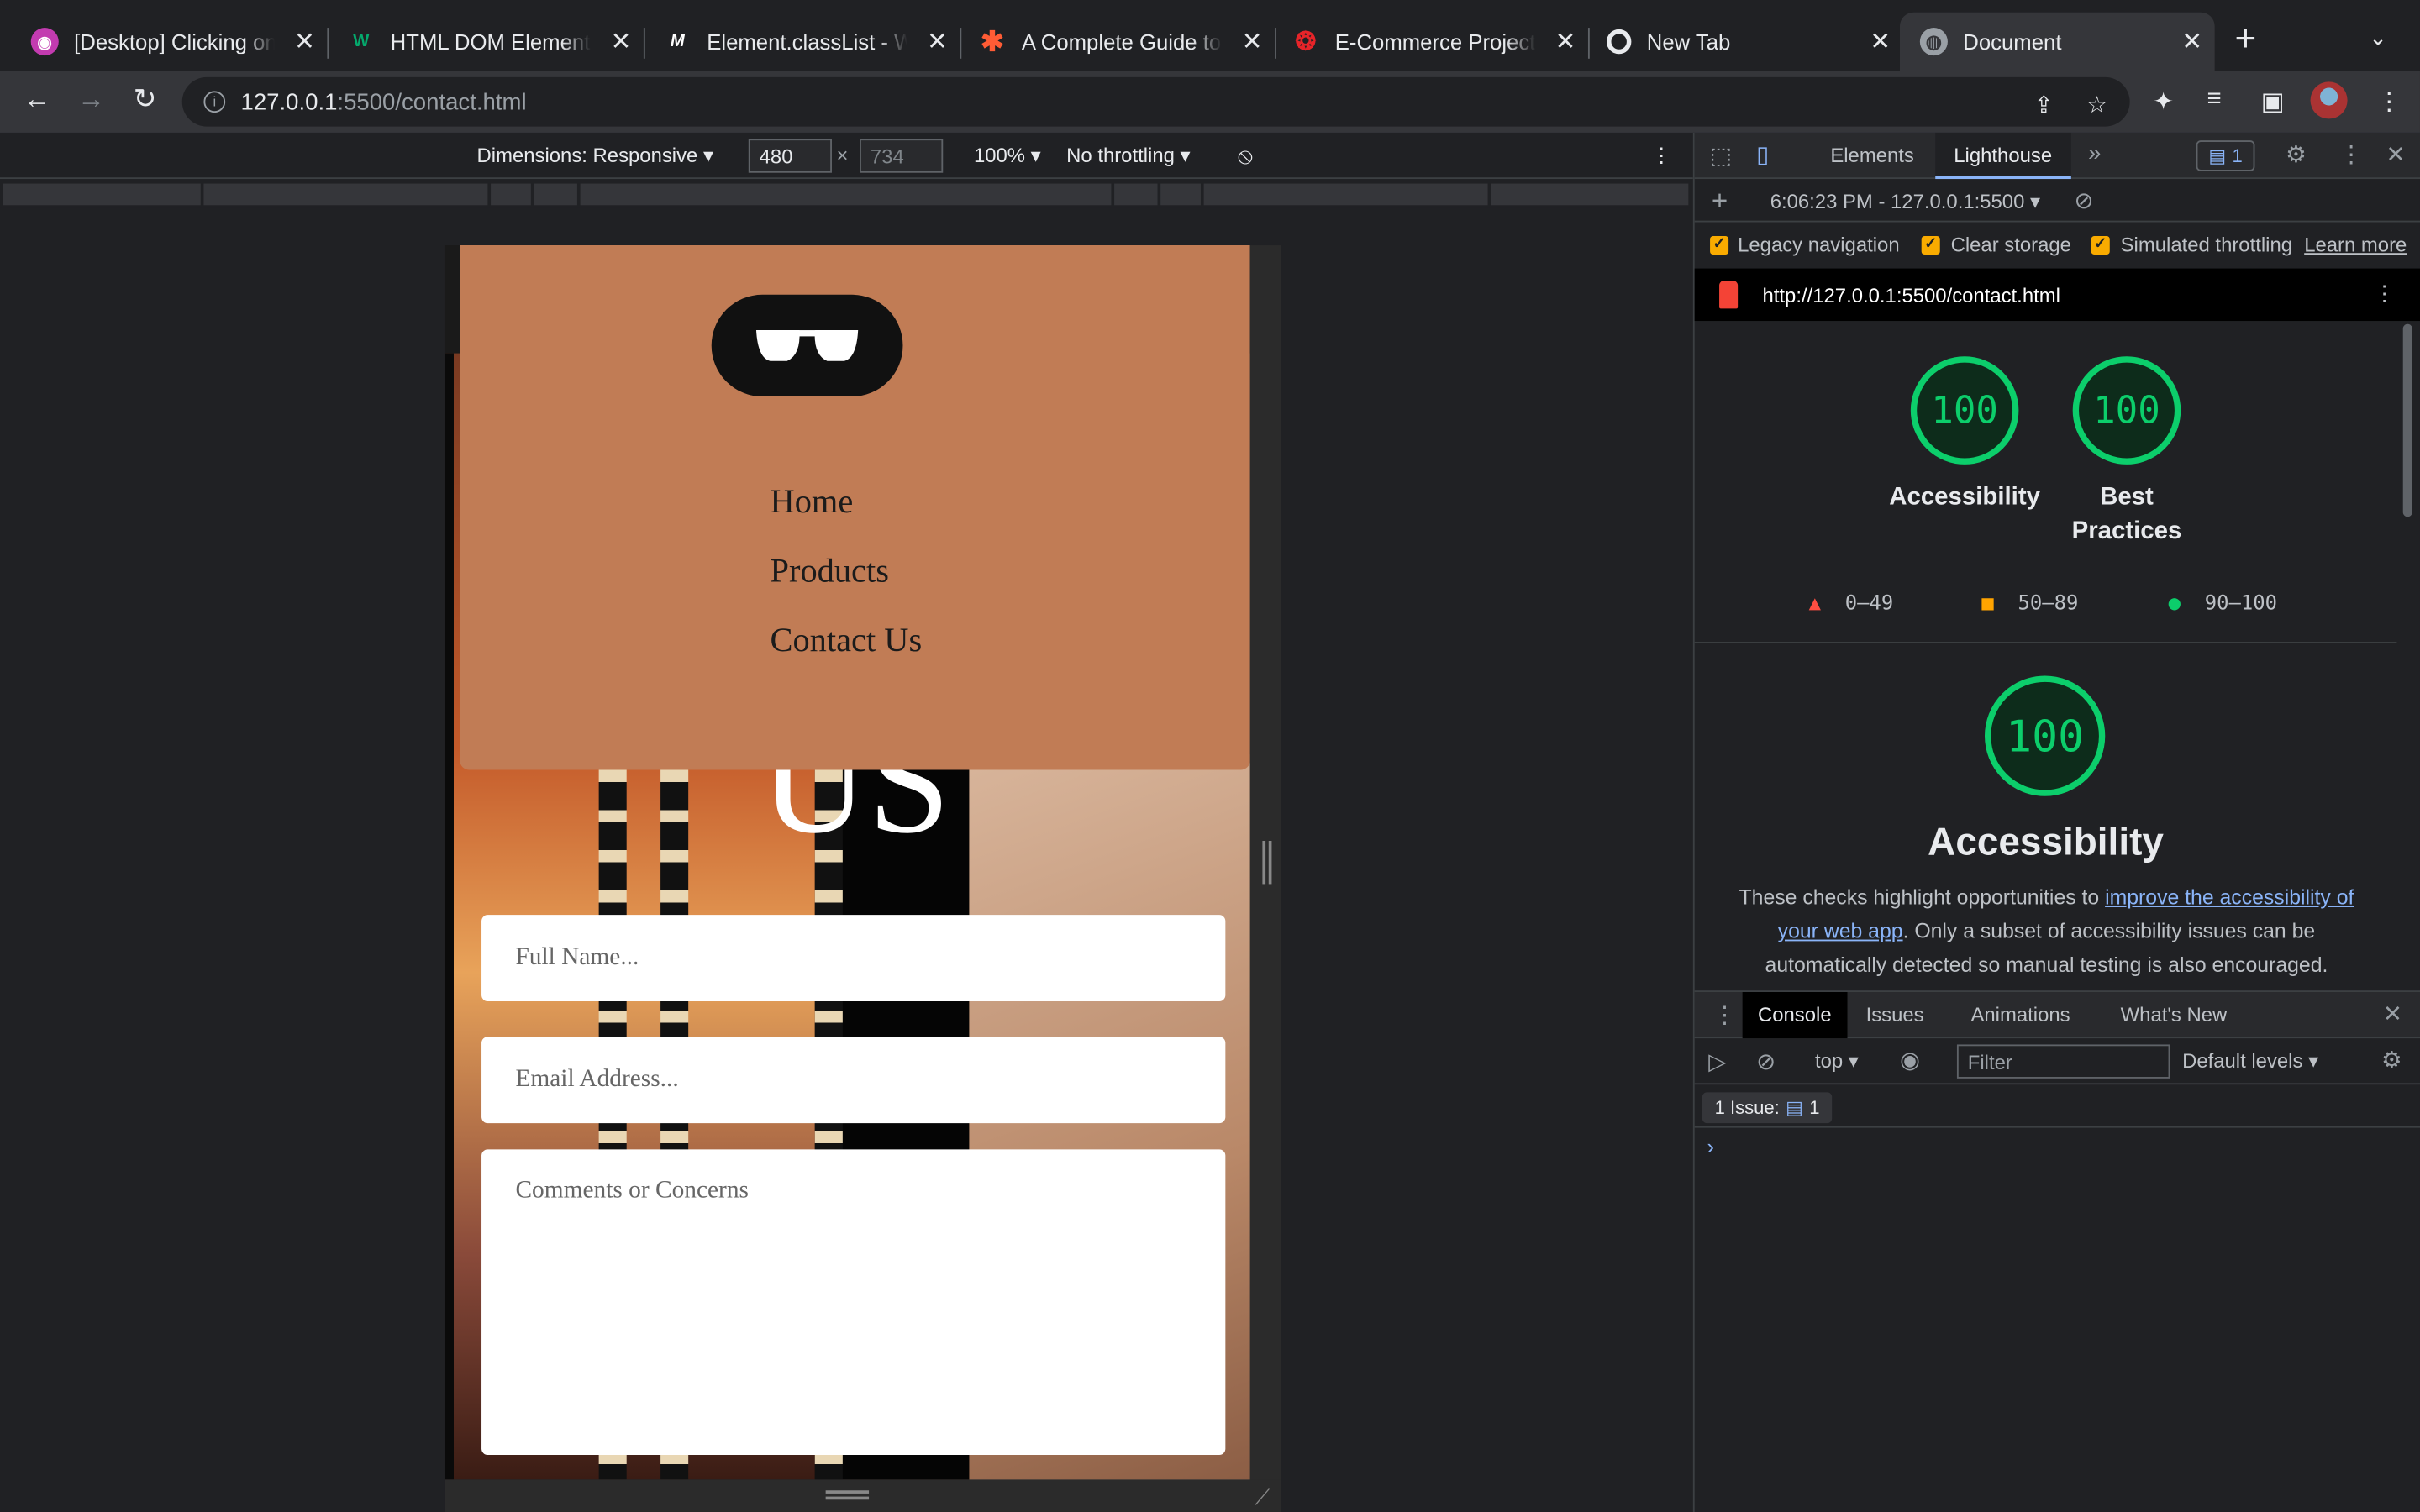 The width and height of the screenshot is (2420, 1512). What do you see at coordinates (2096, 104) in the screenshot?
I see `star-icon: ☆` at bounding box center [2096, 104].